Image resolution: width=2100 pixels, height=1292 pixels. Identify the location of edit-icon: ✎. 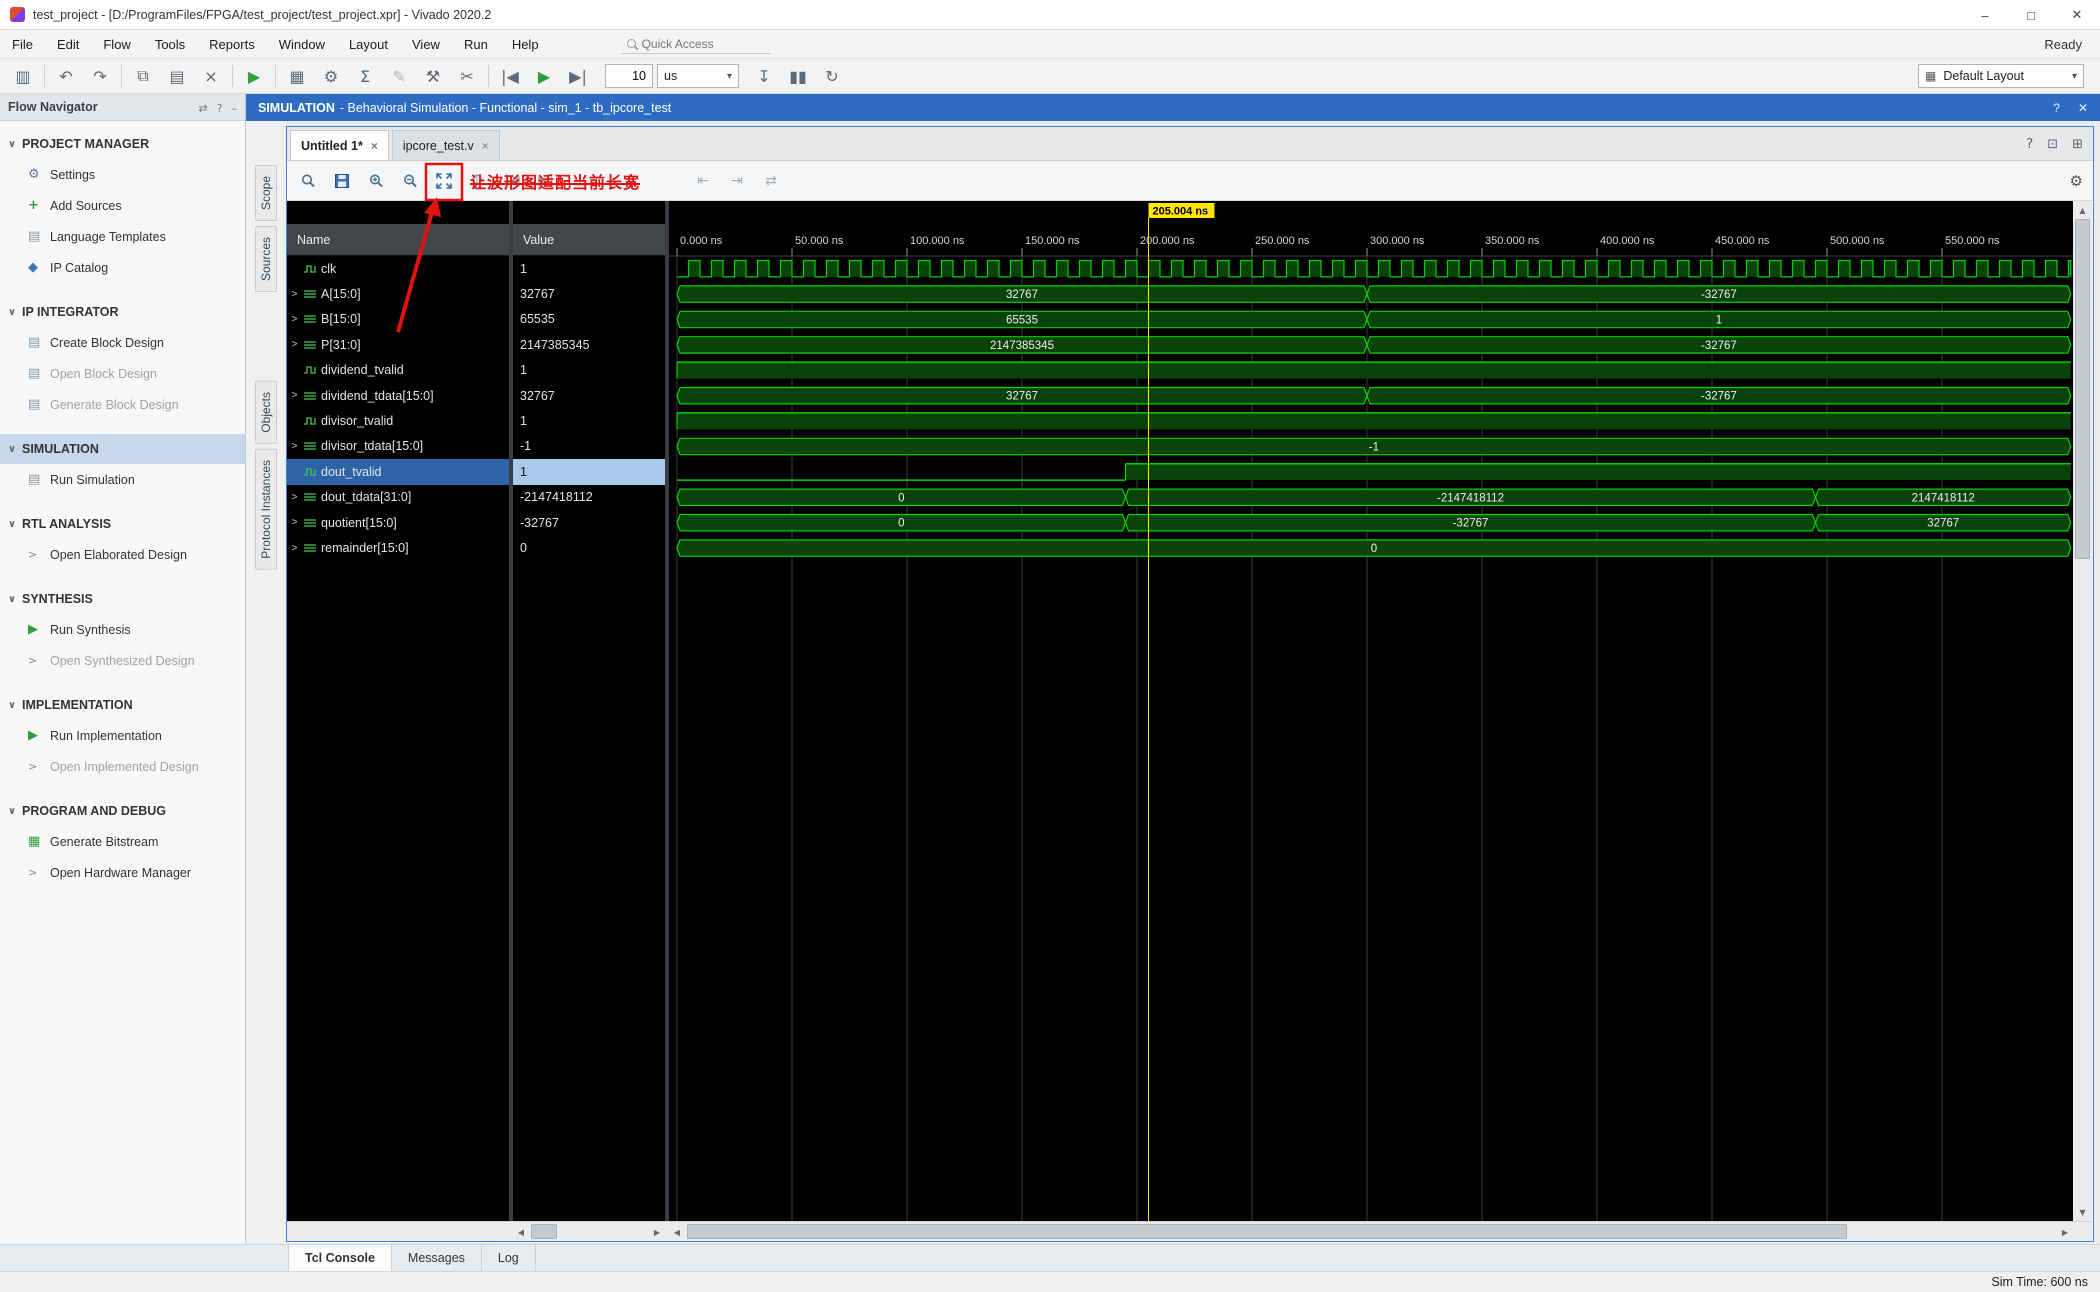
(399, 76).